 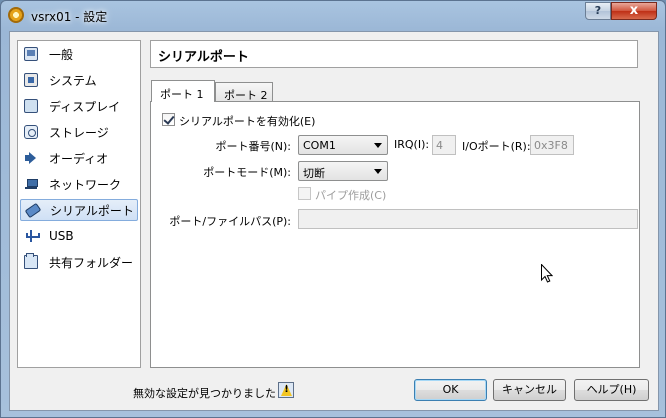 I want to click on title-bar: vsrx01 - 設定 ? x, so click(x=333, y=15).